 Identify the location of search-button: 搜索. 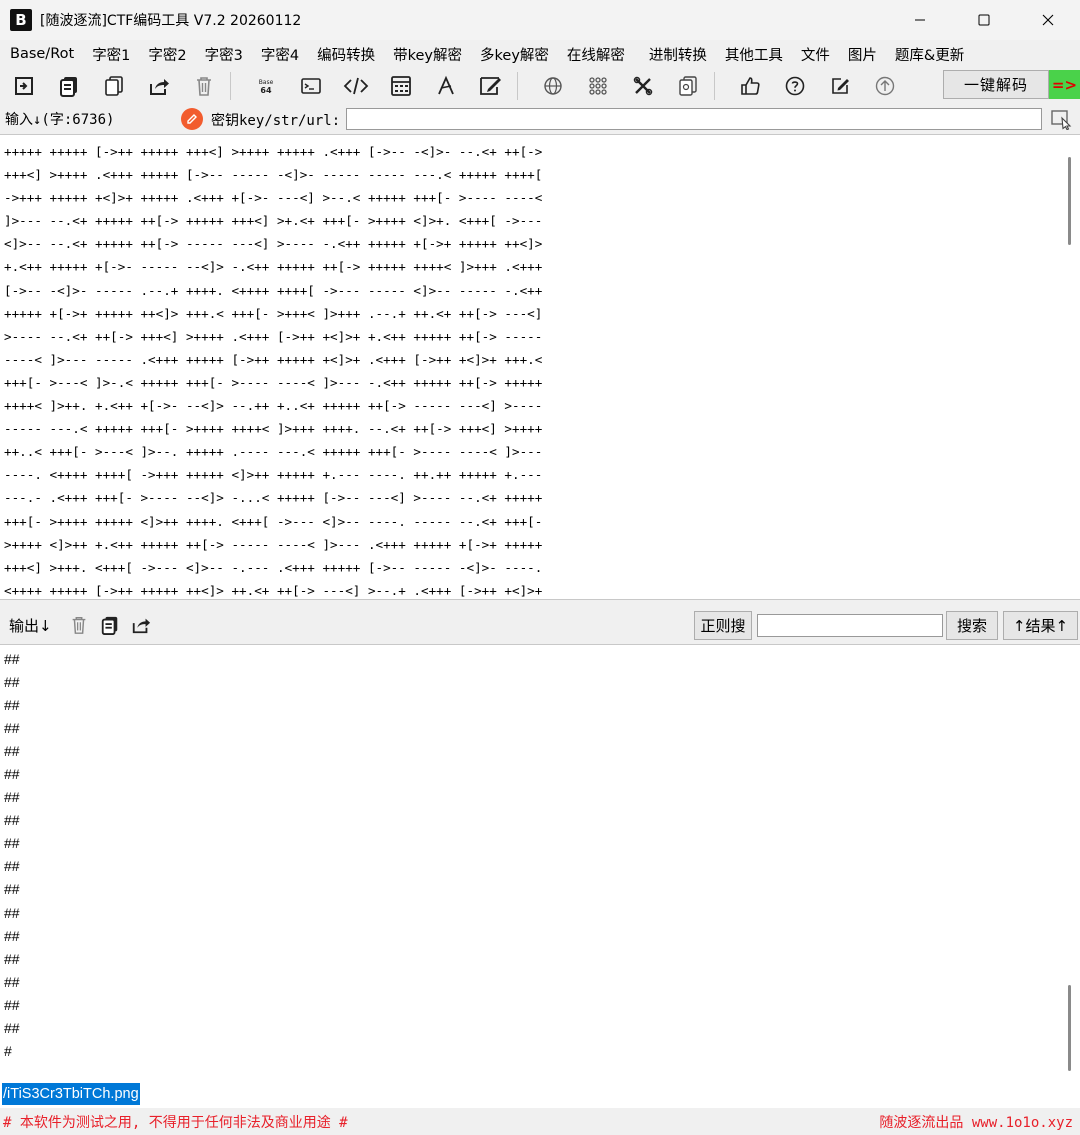
(972, 625).